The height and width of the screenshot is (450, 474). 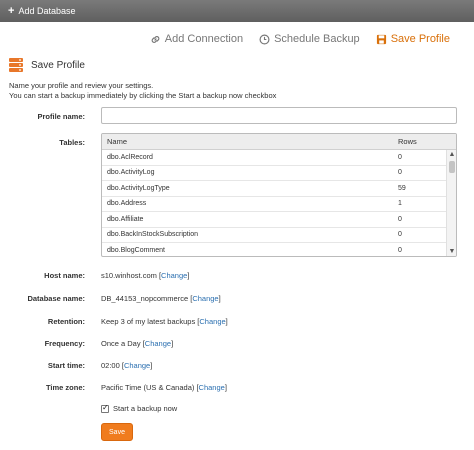 What do you see at coordinates (61, 116) in the screenshot?
I see `profile-name-label: Profile name:` at bounding box center [61, 116].